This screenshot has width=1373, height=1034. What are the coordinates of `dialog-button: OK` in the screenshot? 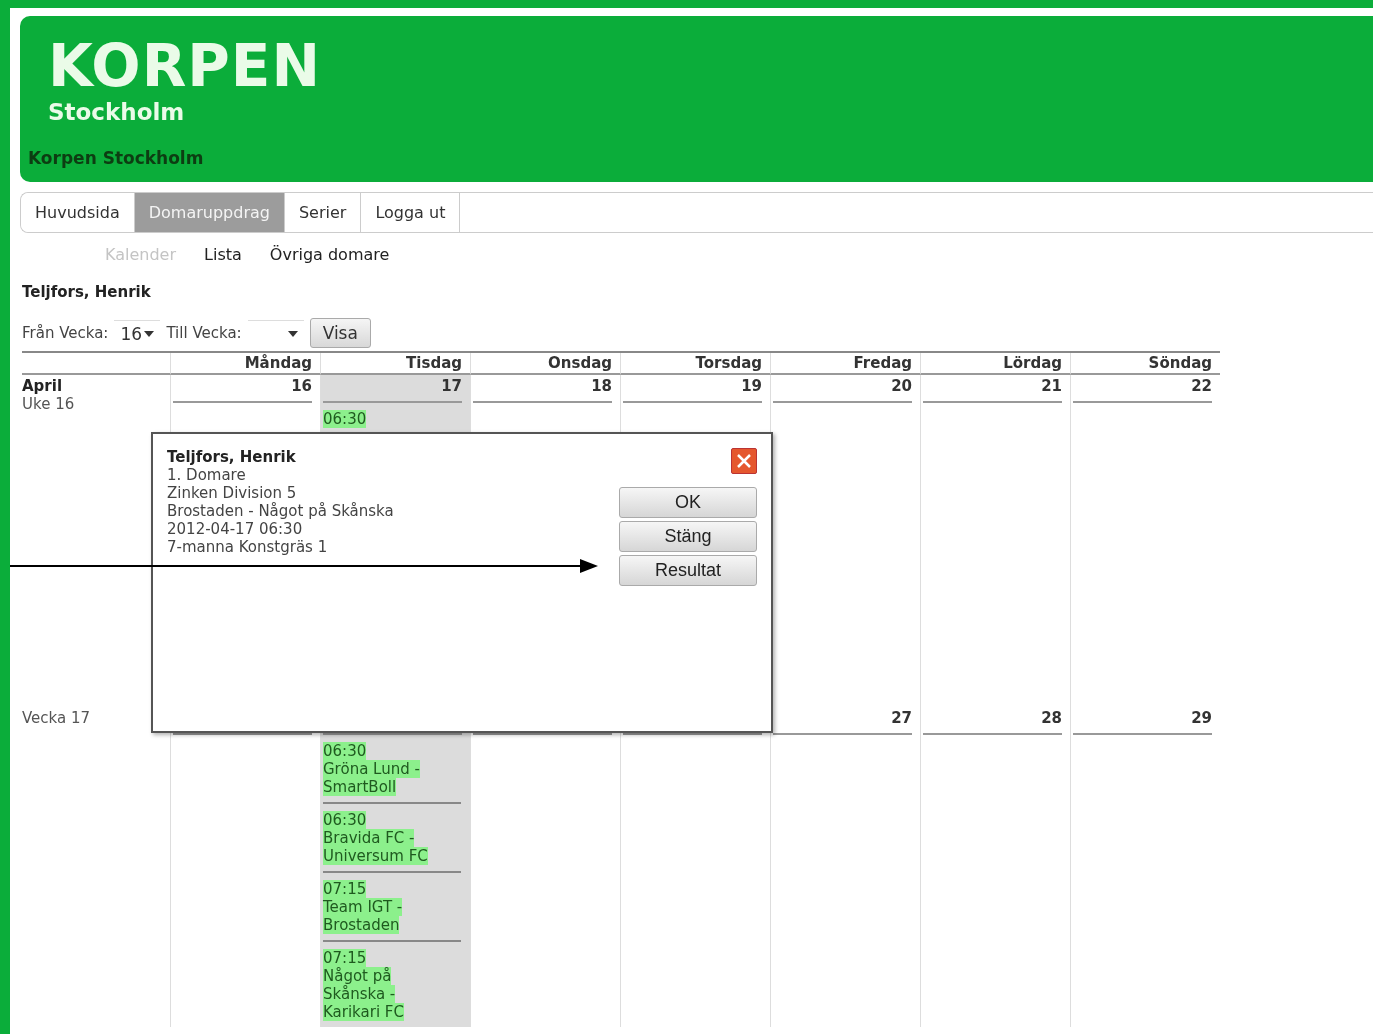 It's located at (688, 502).